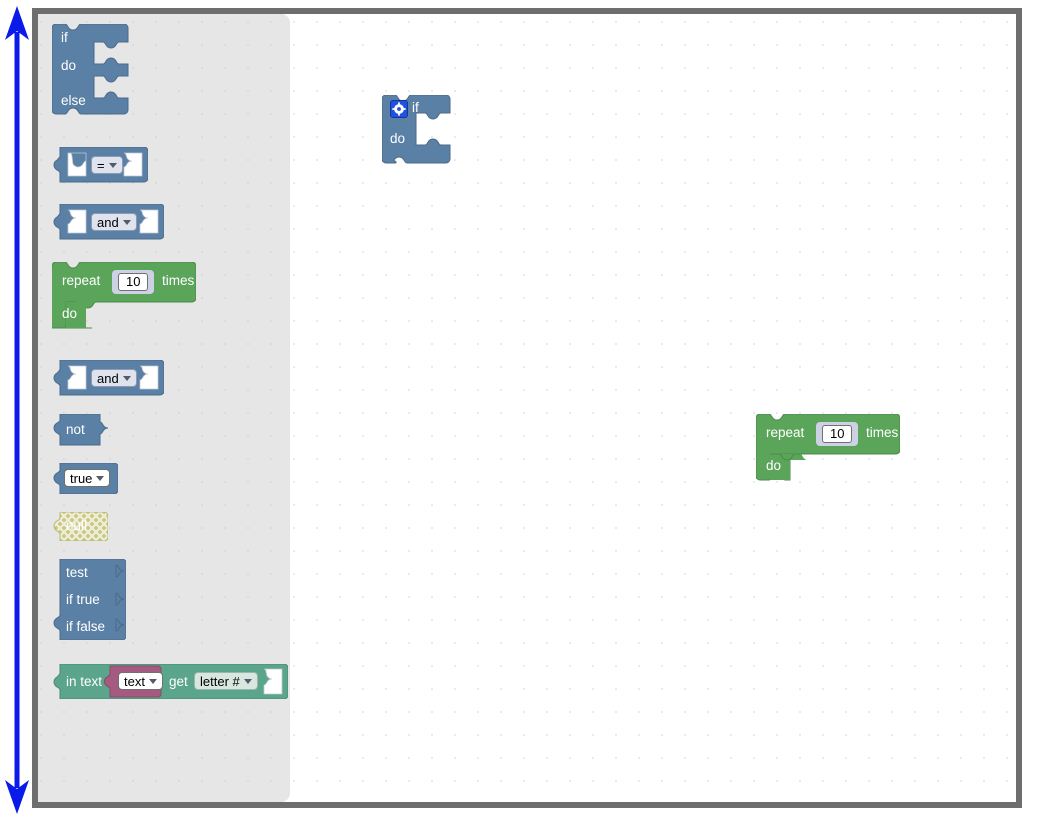  Describe the element at coordinates (81, 478) in the screenshot. I see `flyout-boolean-value: true` at that location.